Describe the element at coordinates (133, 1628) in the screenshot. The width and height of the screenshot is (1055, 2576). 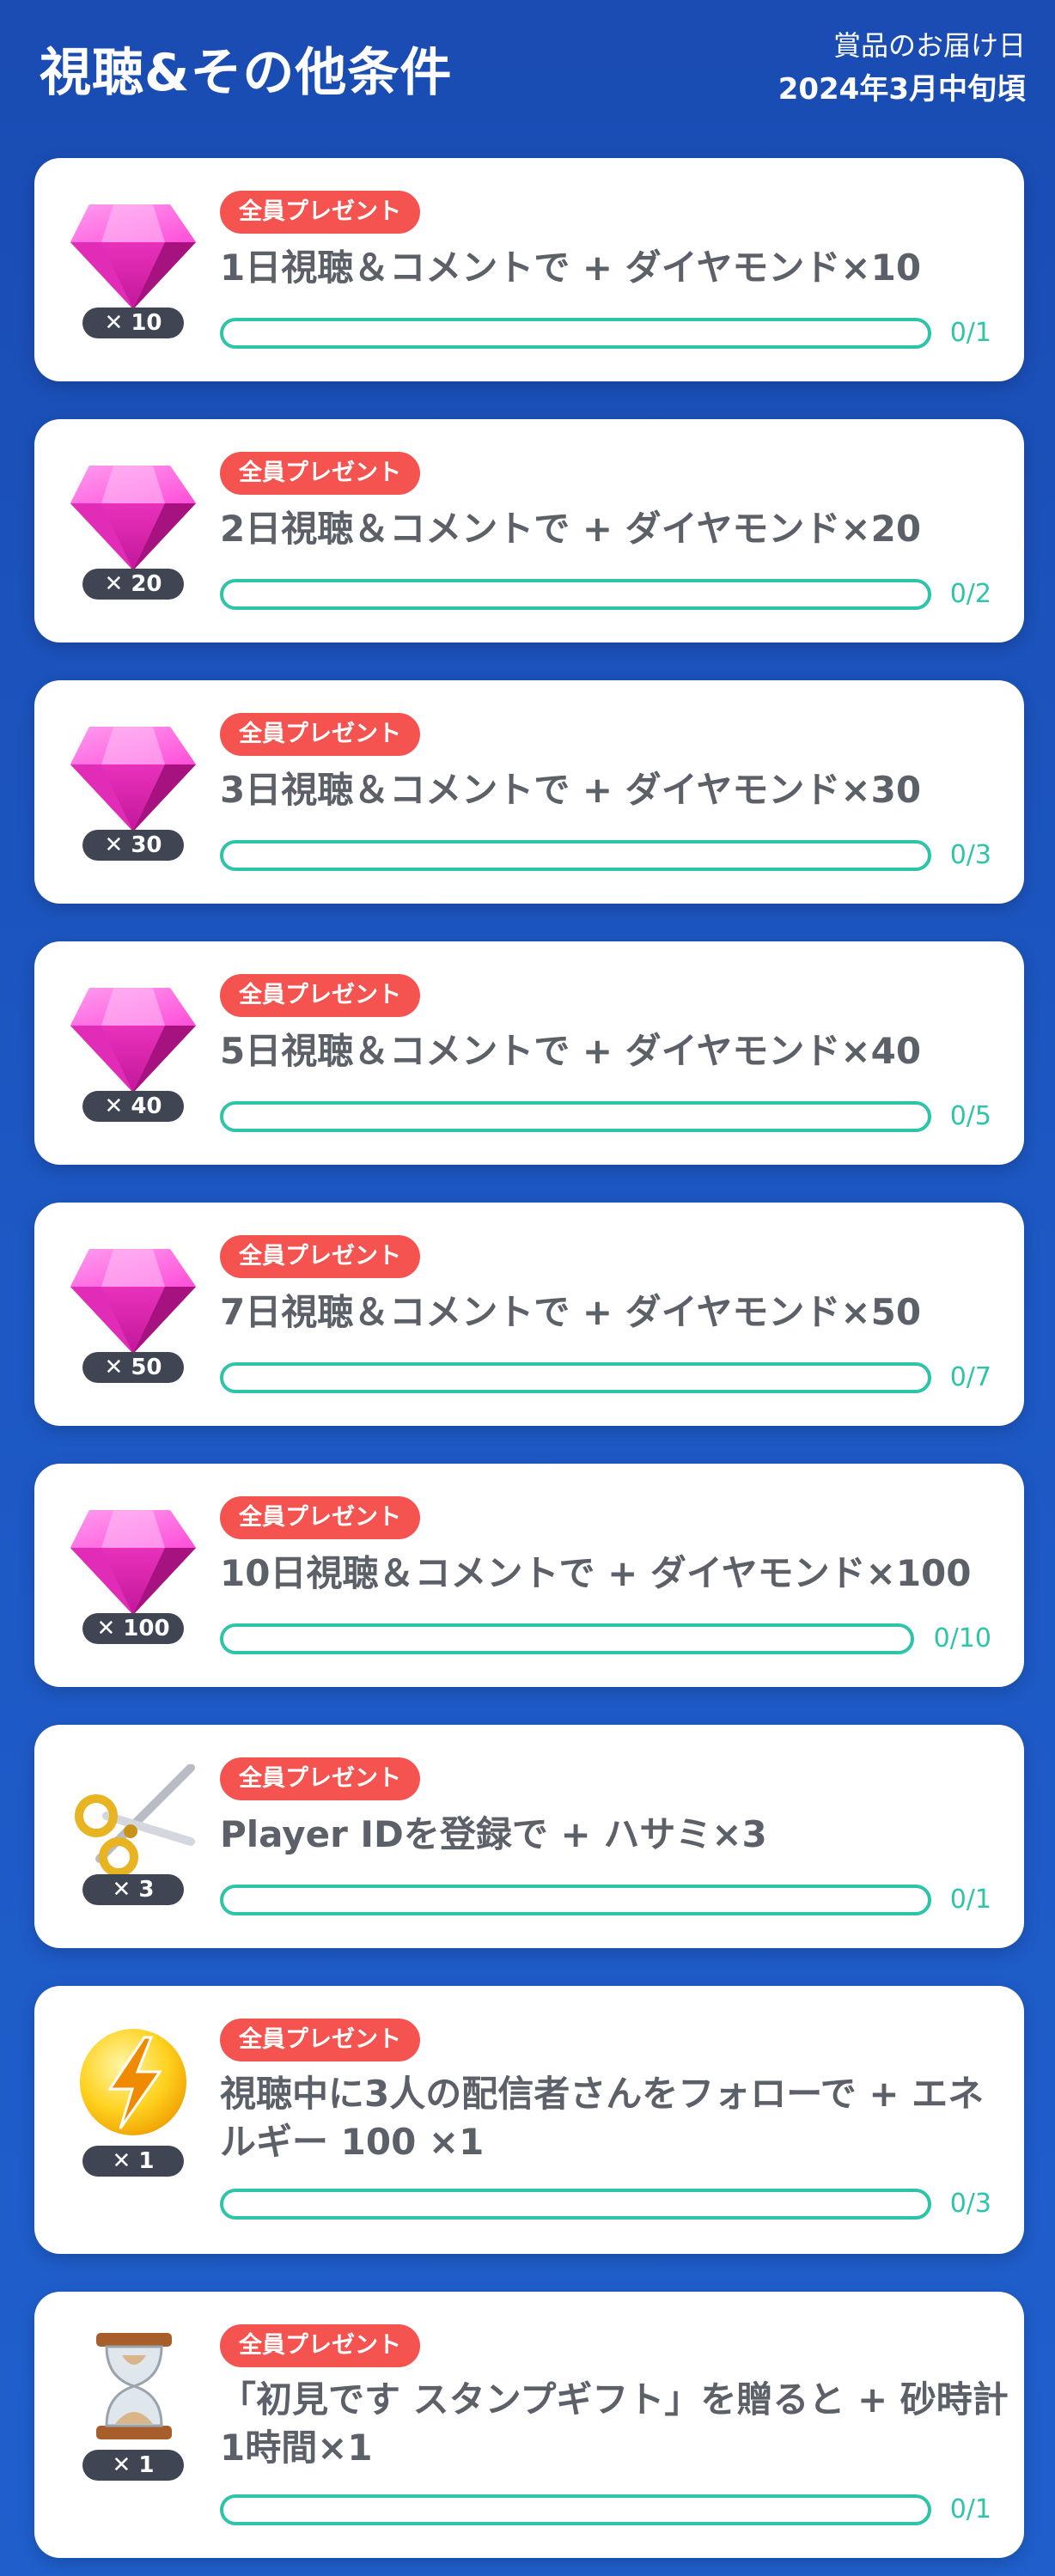
I see `reward-count-badge: ✕ 100` at that location.